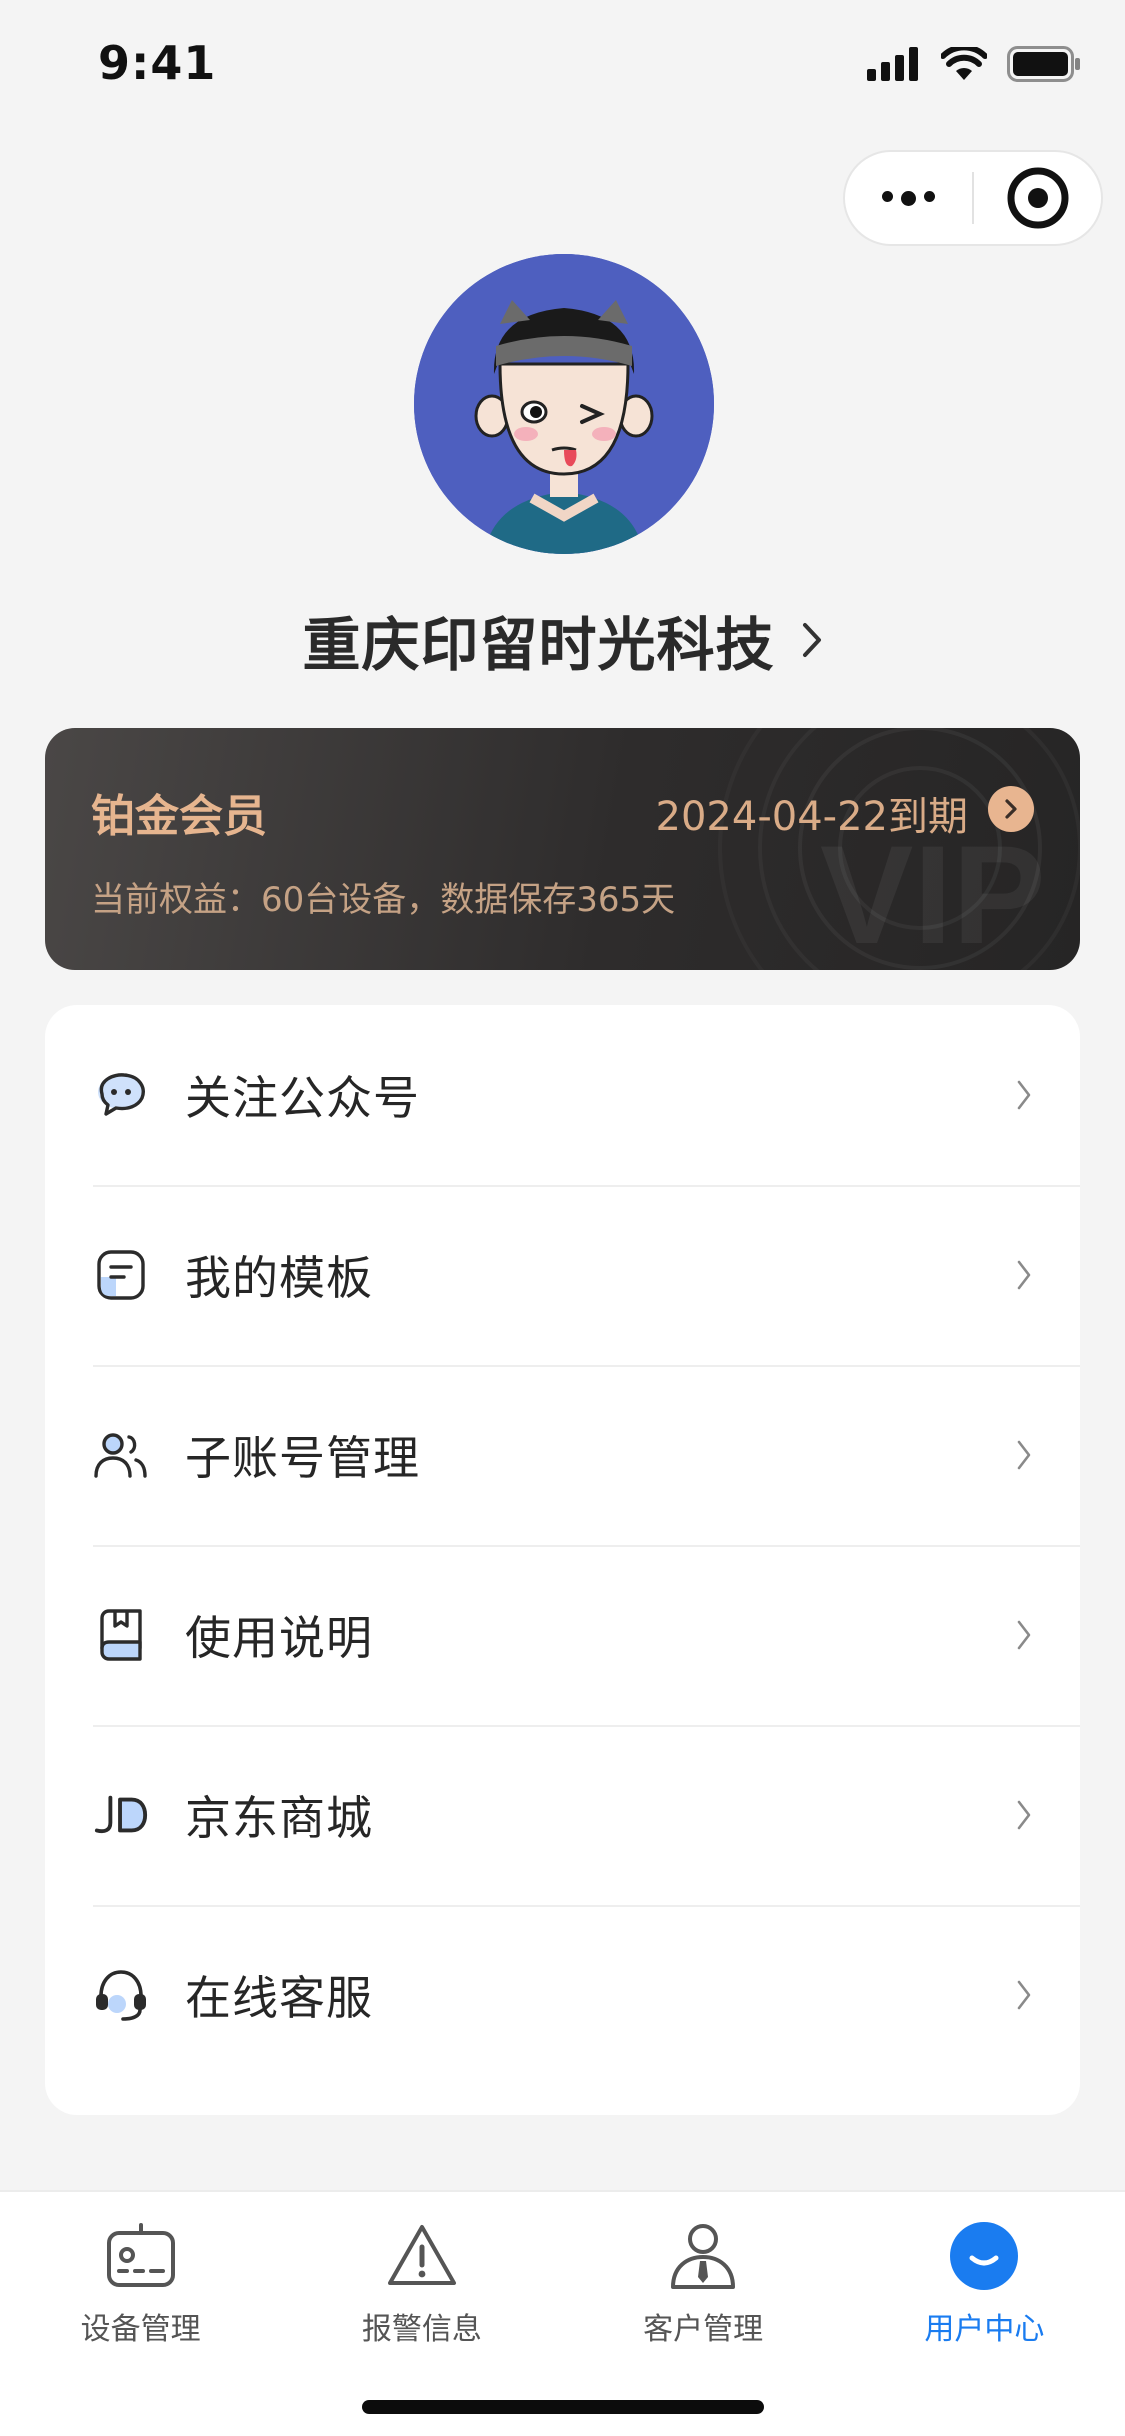  What do you see at coordinates (121, 1815) in the screenshot?
I see `jd-logo-icon` at bounding box center [121, 1815].